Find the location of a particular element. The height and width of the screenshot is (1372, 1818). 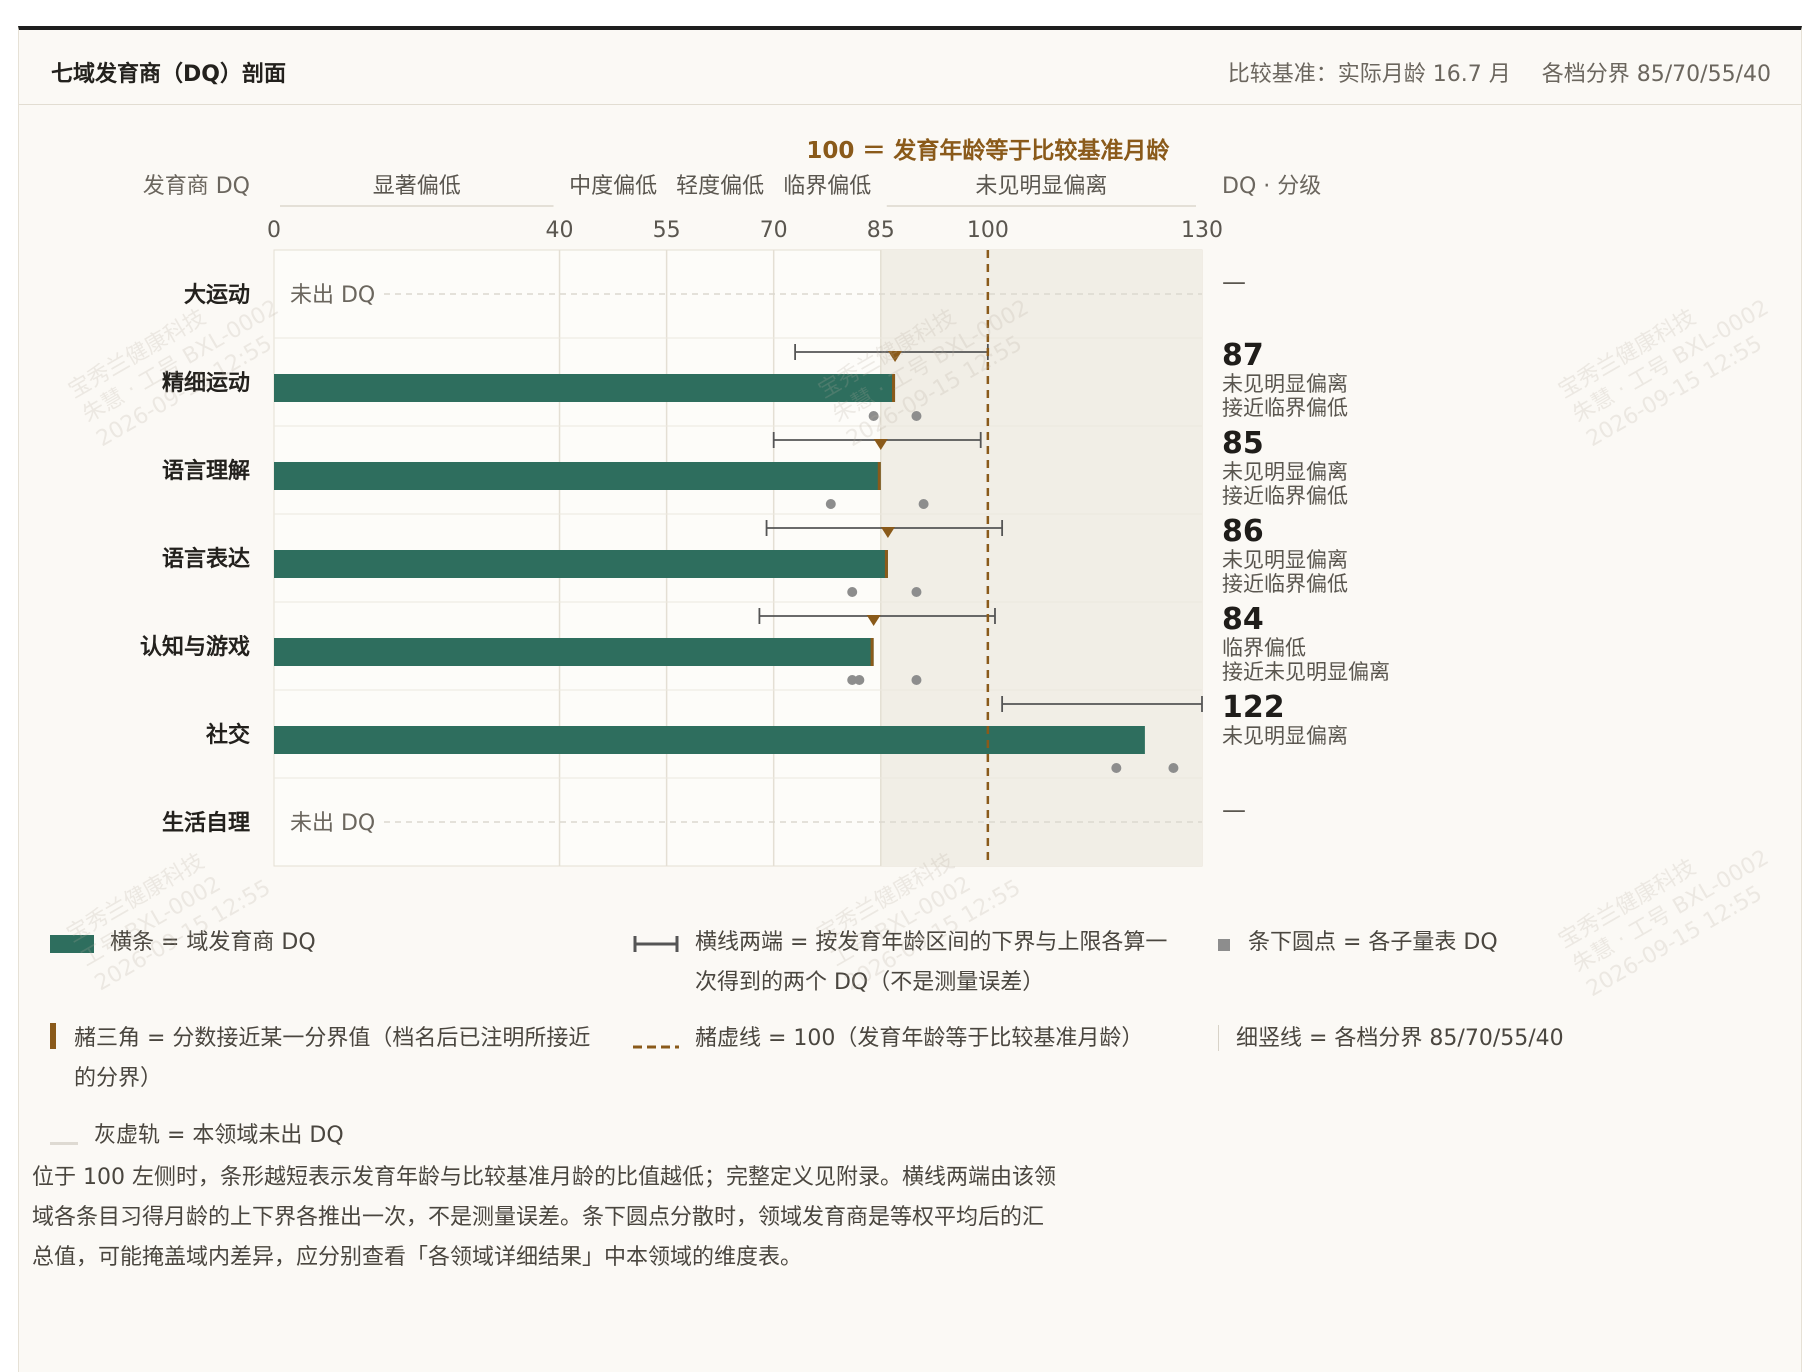

legend-whisker: 横线两端 = 按发育年龄区间的下界与上限各算一次得到的两个 DQ（不是测量误差） is located at coordinates (908, 963).